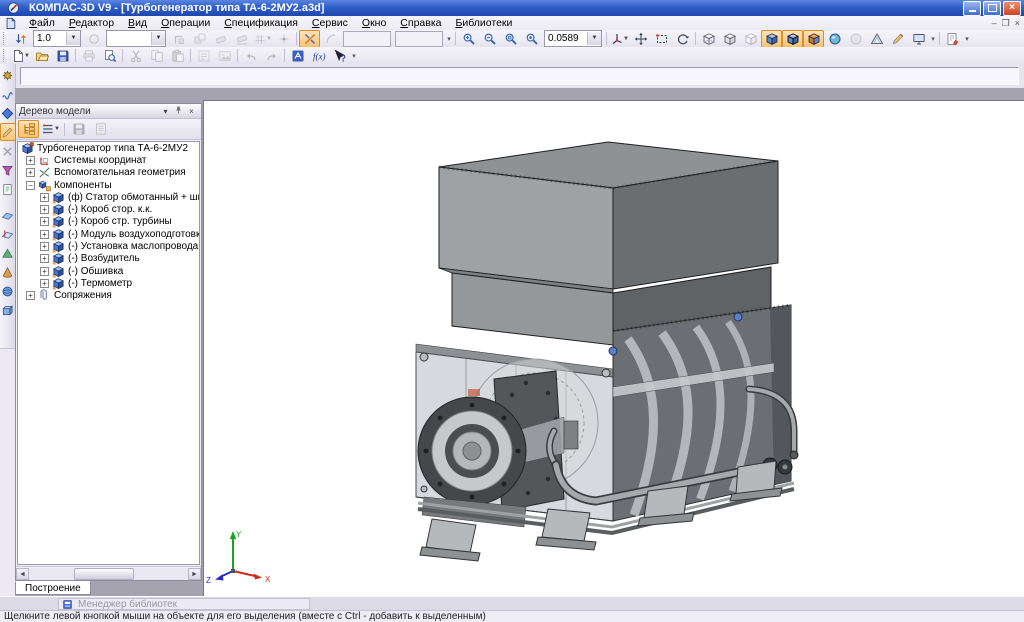  What do you see at coordinates (62, 56) in the screenshot?
I see `save-document-button` at bounding box center [62, 56].